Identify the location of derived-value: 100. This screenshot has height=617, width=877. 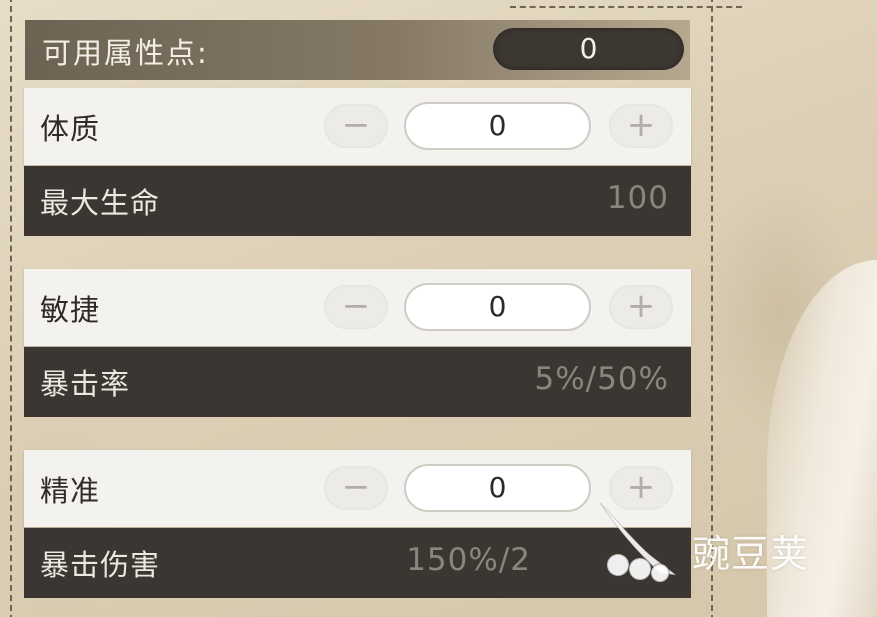
(637, 198).